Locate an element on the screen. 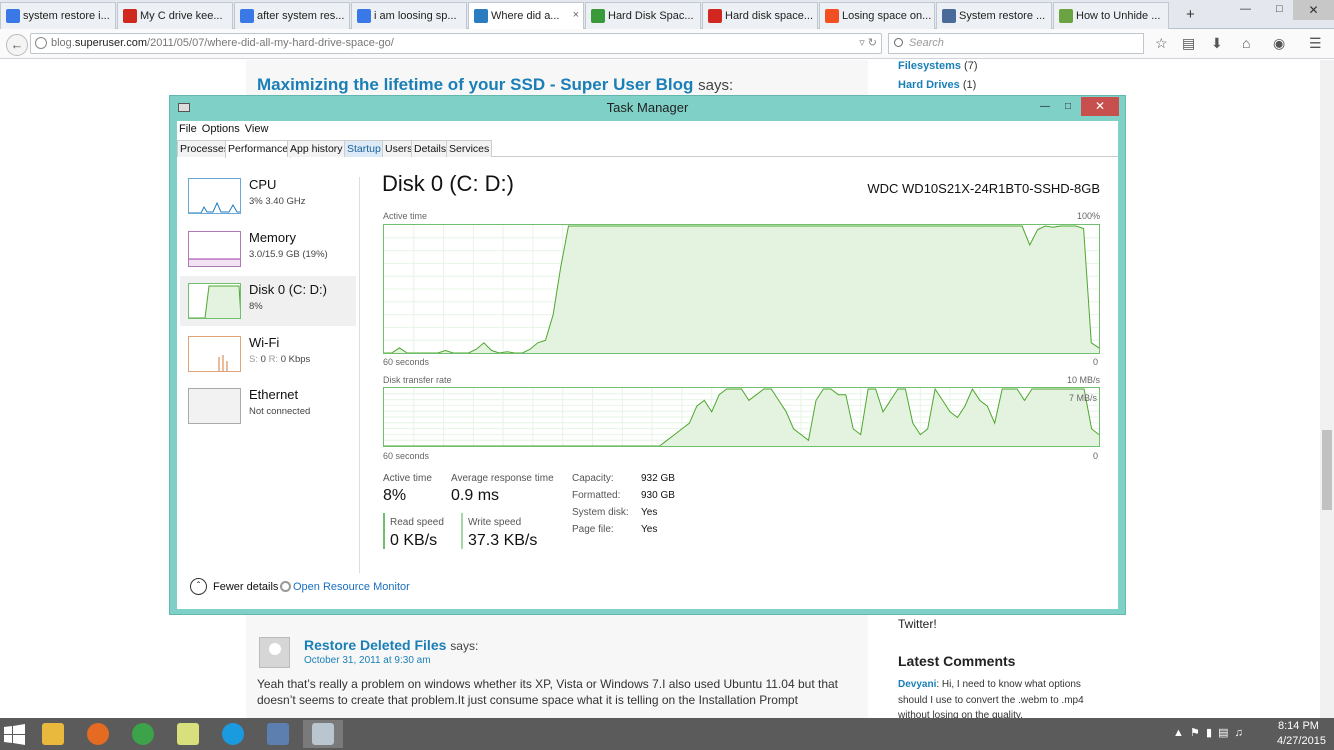  resource-memory: Memory 3.0/15.9 GB (19%) is located at coordinates (268, 253).